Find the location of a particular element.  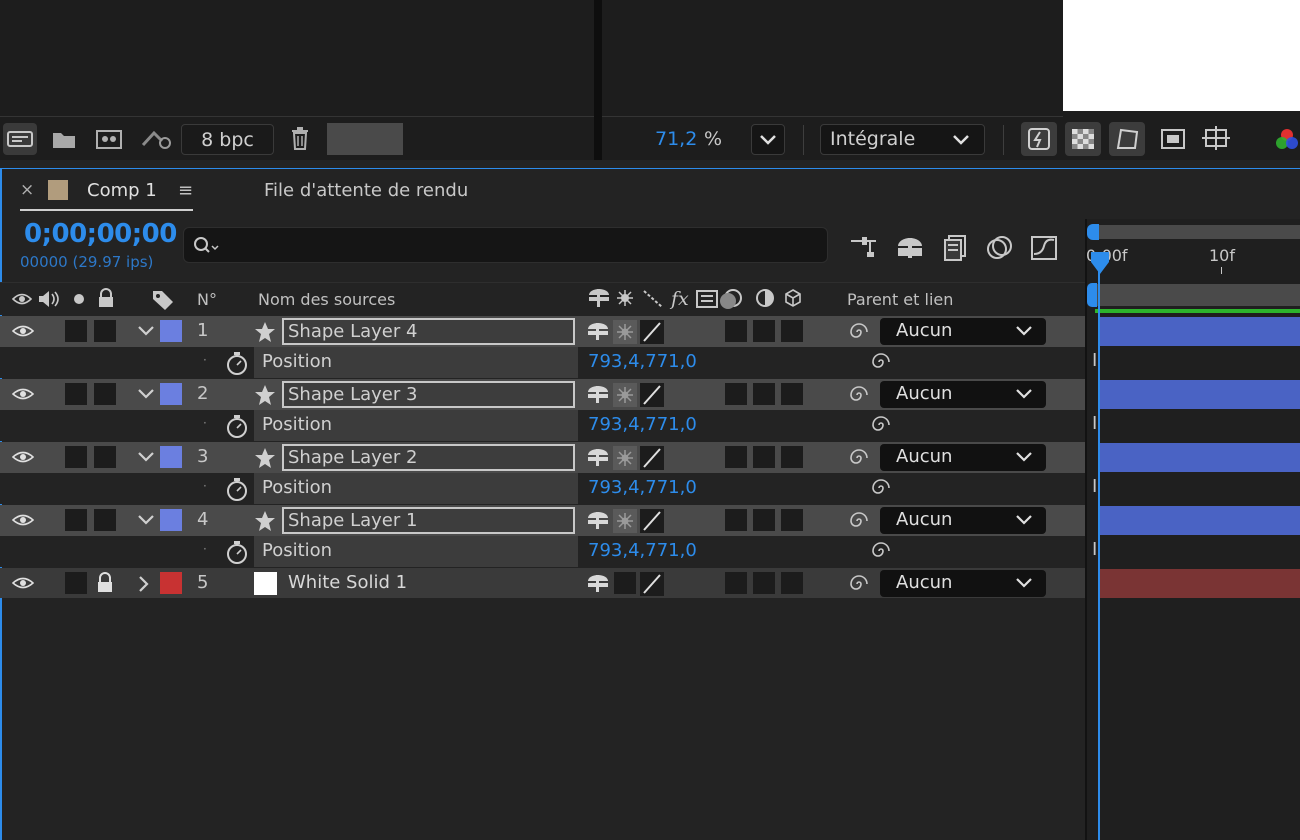

layer-row: 4 Shape Layer 1 Aucun is located at coordinates (542, 520).